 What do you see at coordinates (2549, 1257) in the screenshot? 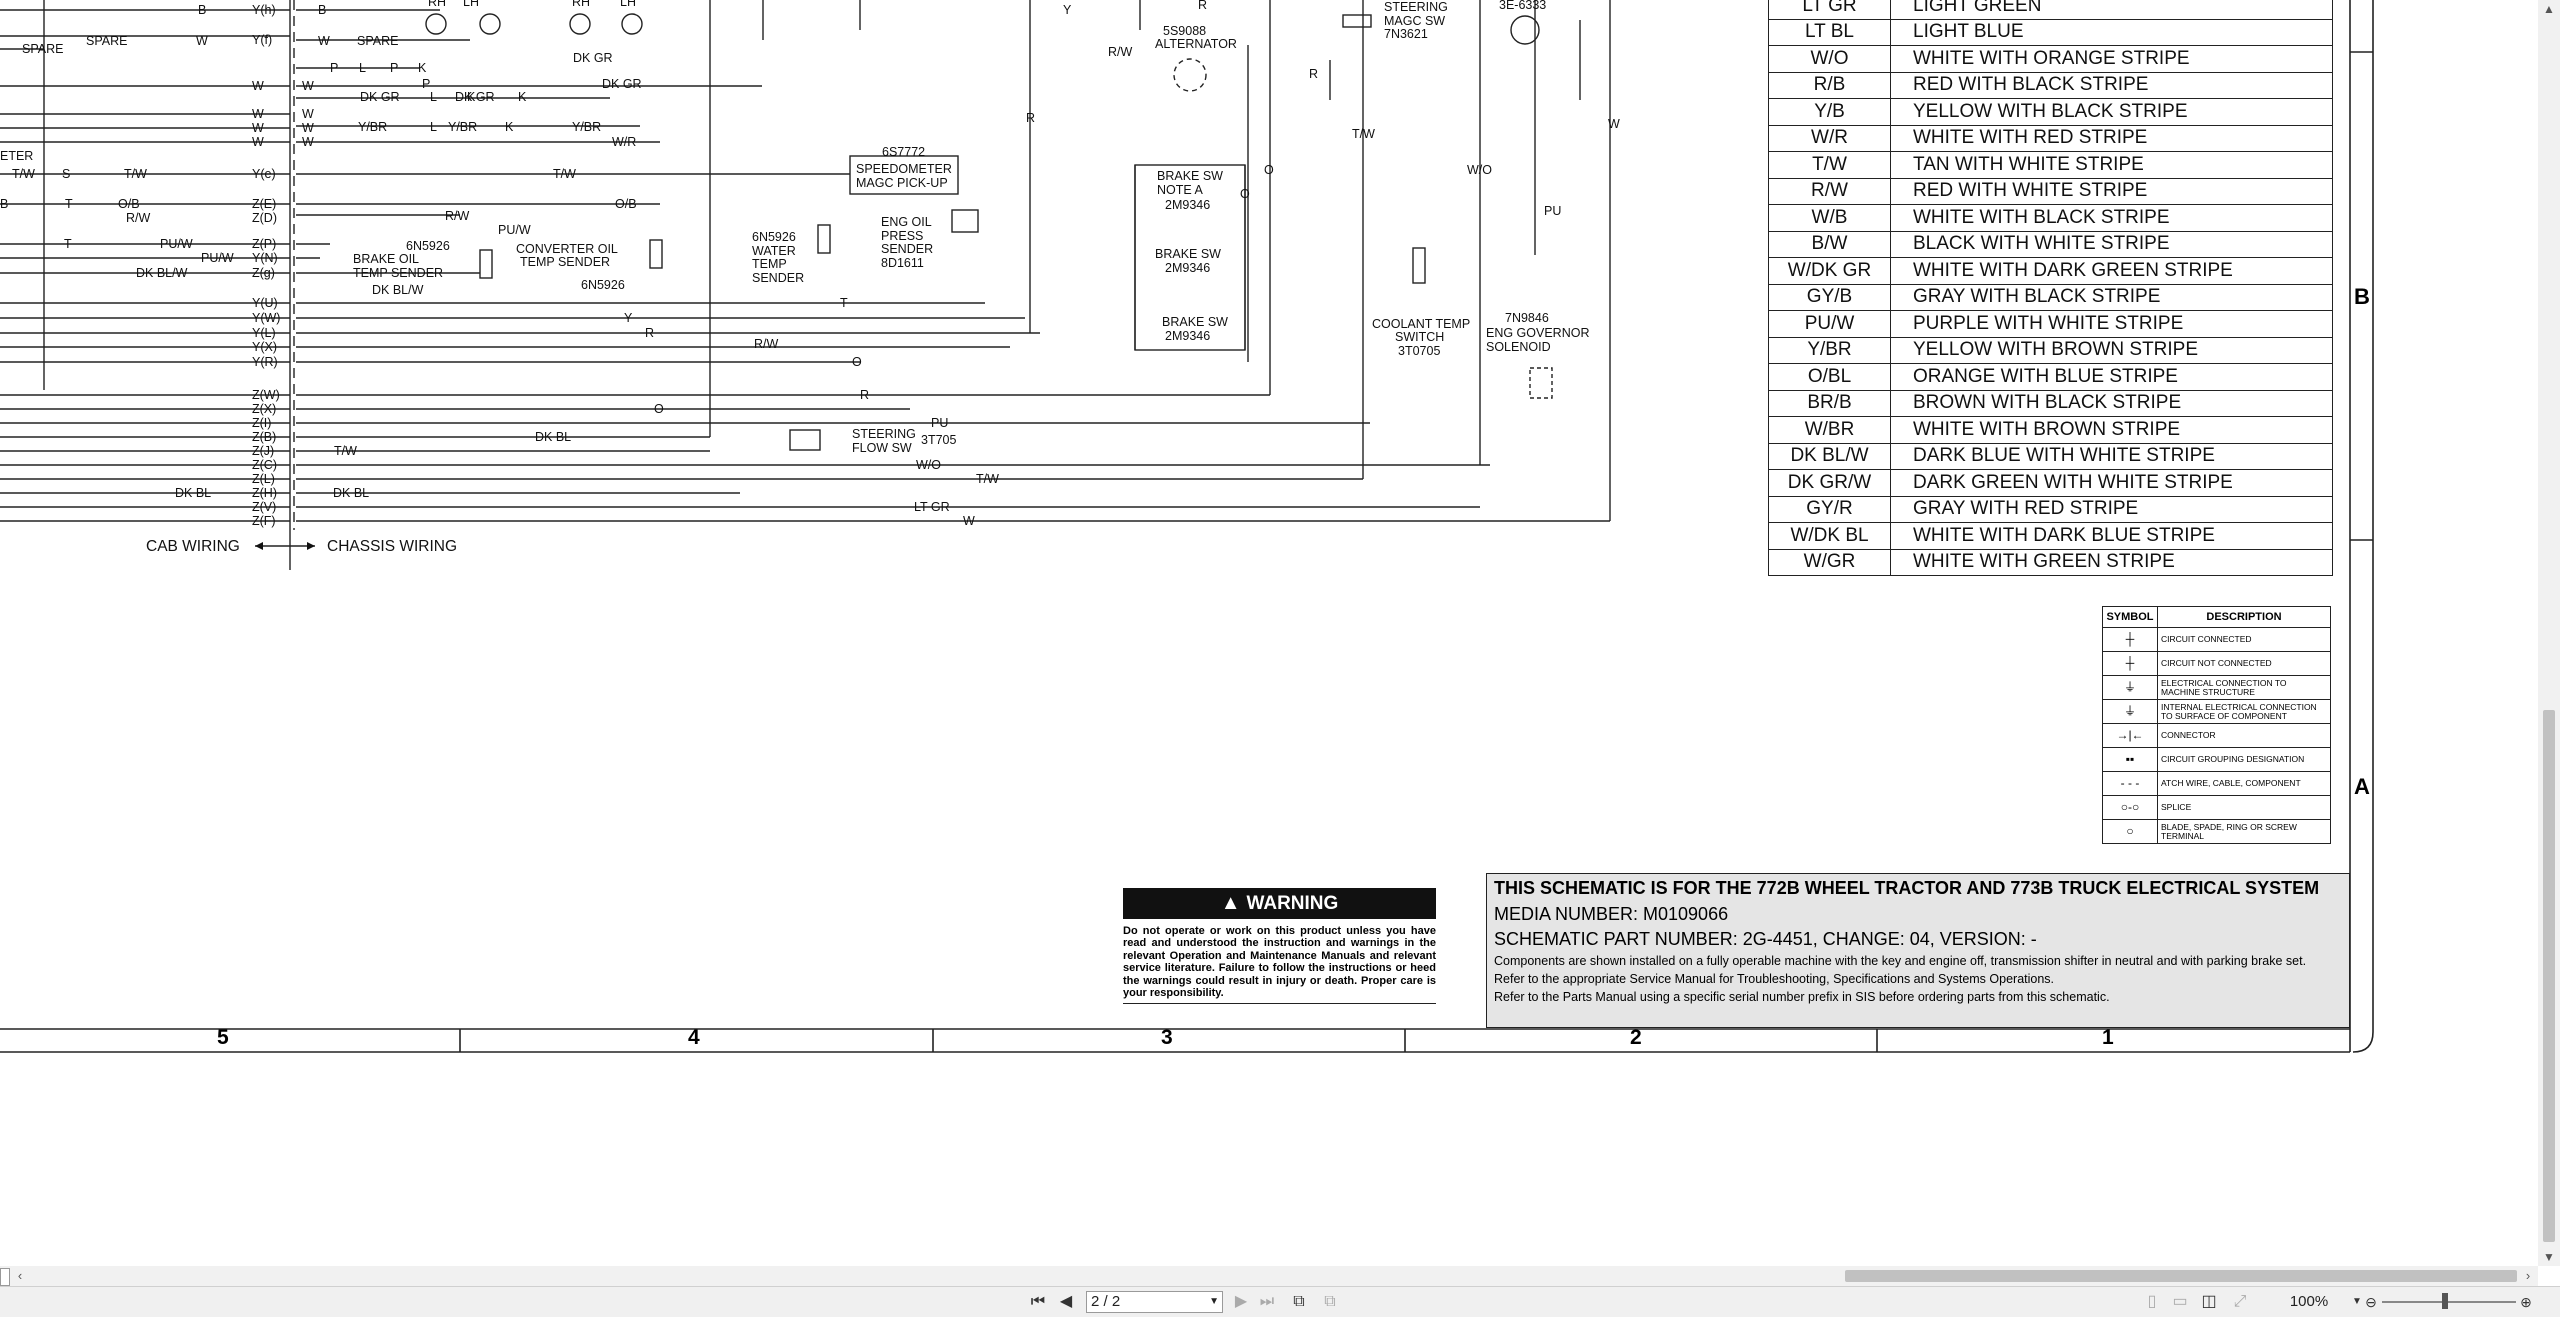
I see `scroll-down-icon: ▼` at bounding box center [2549, 1257].